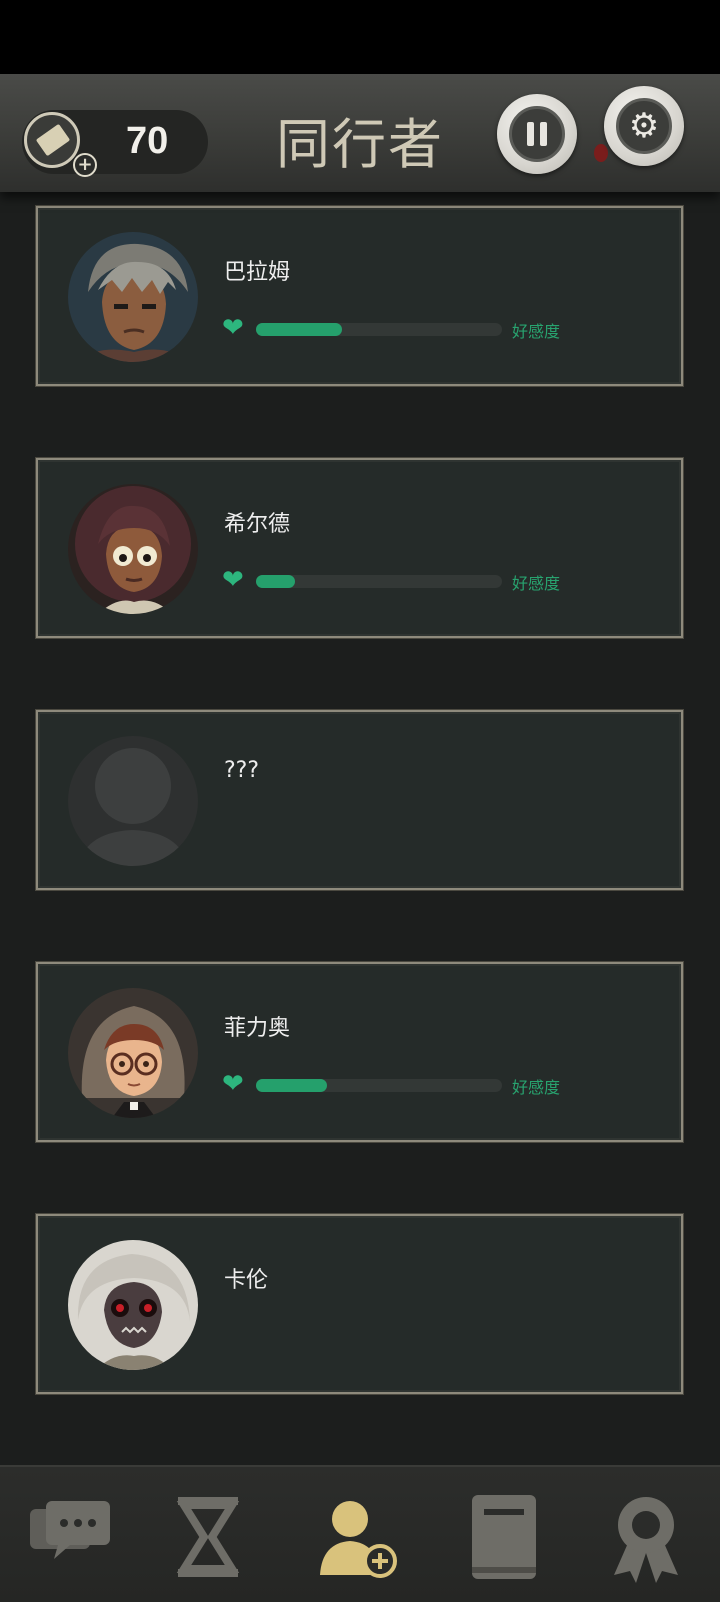  I want to click on hourglass-icon, so click(208, 1537).